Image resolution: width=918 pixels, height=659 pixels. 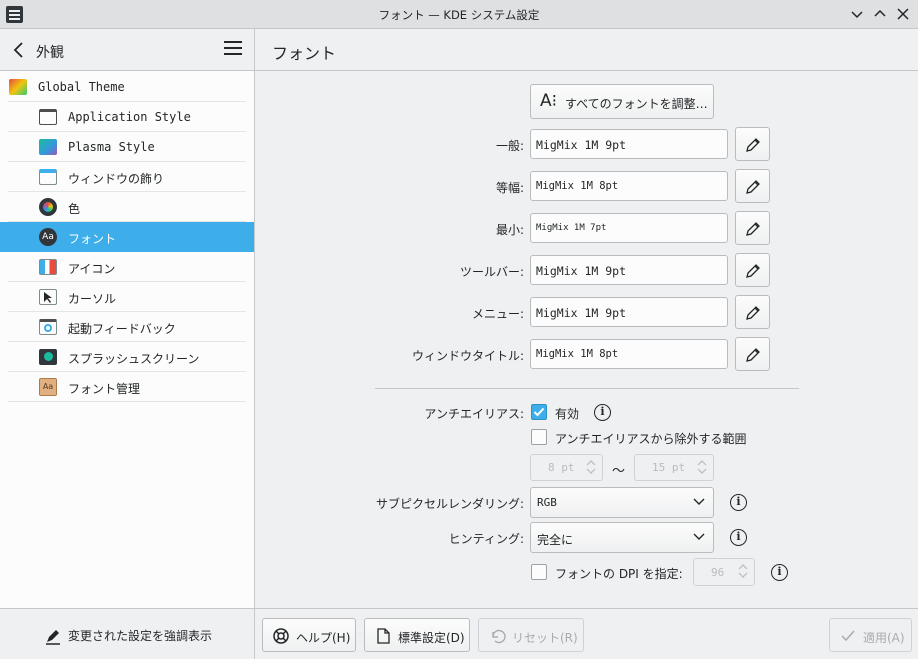 I want to click on font-window-title-edit-button, so click(x=752, y=354).